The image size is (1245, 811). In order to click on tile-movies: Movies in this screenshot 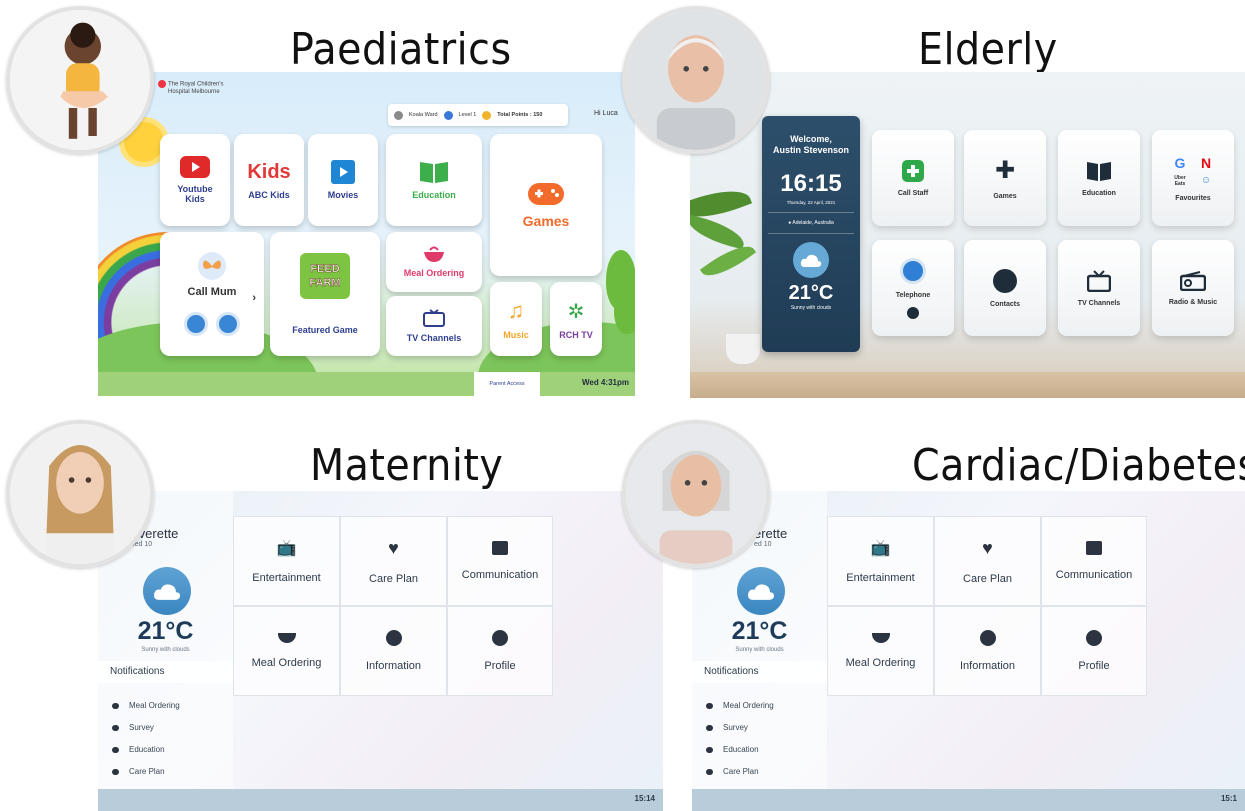, I will do `click(343, 180)`.